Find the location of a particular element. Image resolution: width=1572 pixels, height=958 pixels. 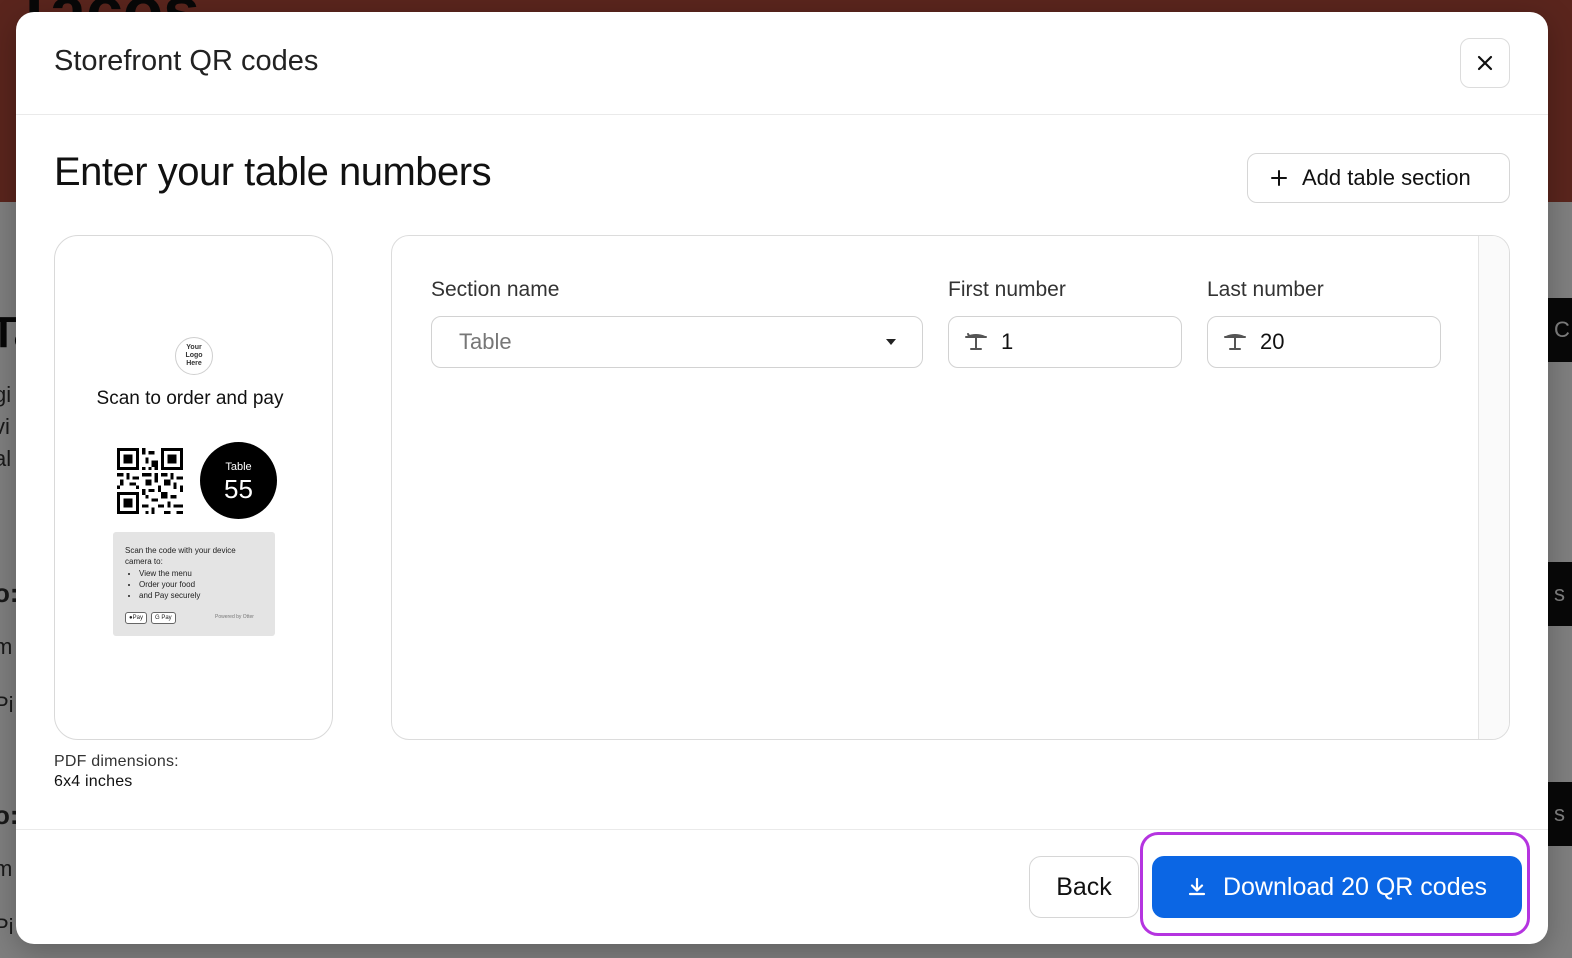

pdf-dimensions-value: 6x4 inches is located at coordinates (93, 781).